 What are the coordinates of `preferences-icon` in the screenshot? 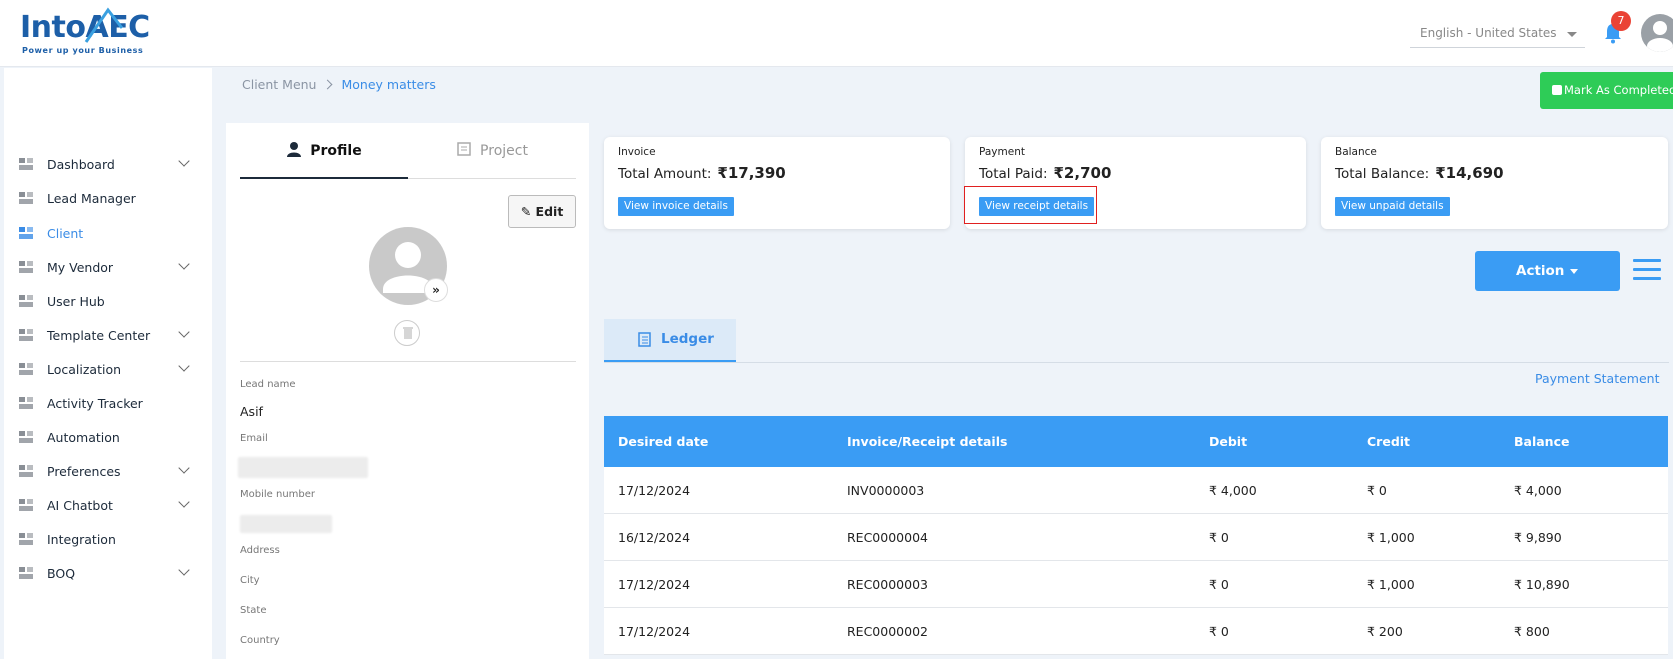 It's located at (26, 471).